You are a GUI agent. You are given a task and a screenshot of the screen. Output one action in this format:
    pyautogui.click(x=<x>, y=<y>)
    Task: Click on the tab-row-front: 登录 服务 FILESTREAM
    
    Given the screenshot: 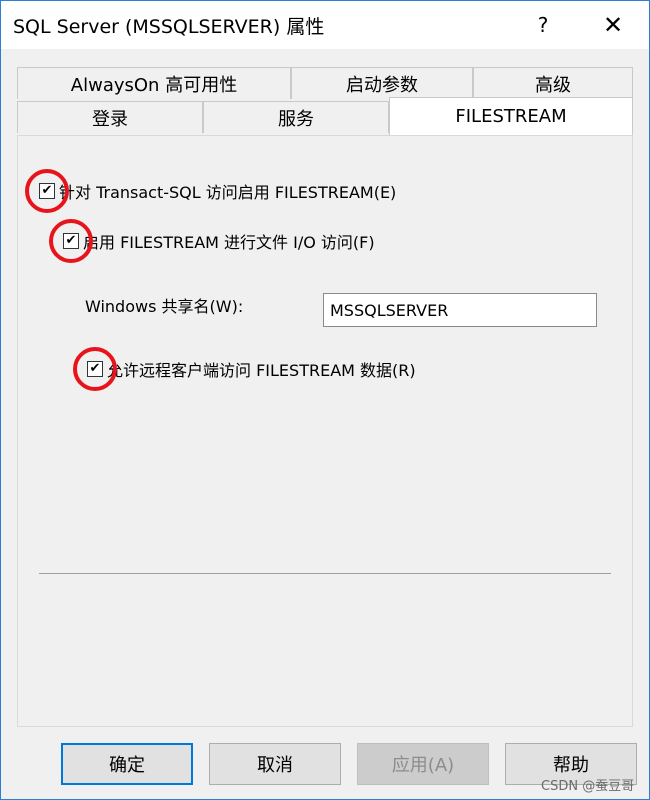 What is the action you would take?
    pyautogui.click(x=325, y=116)
    